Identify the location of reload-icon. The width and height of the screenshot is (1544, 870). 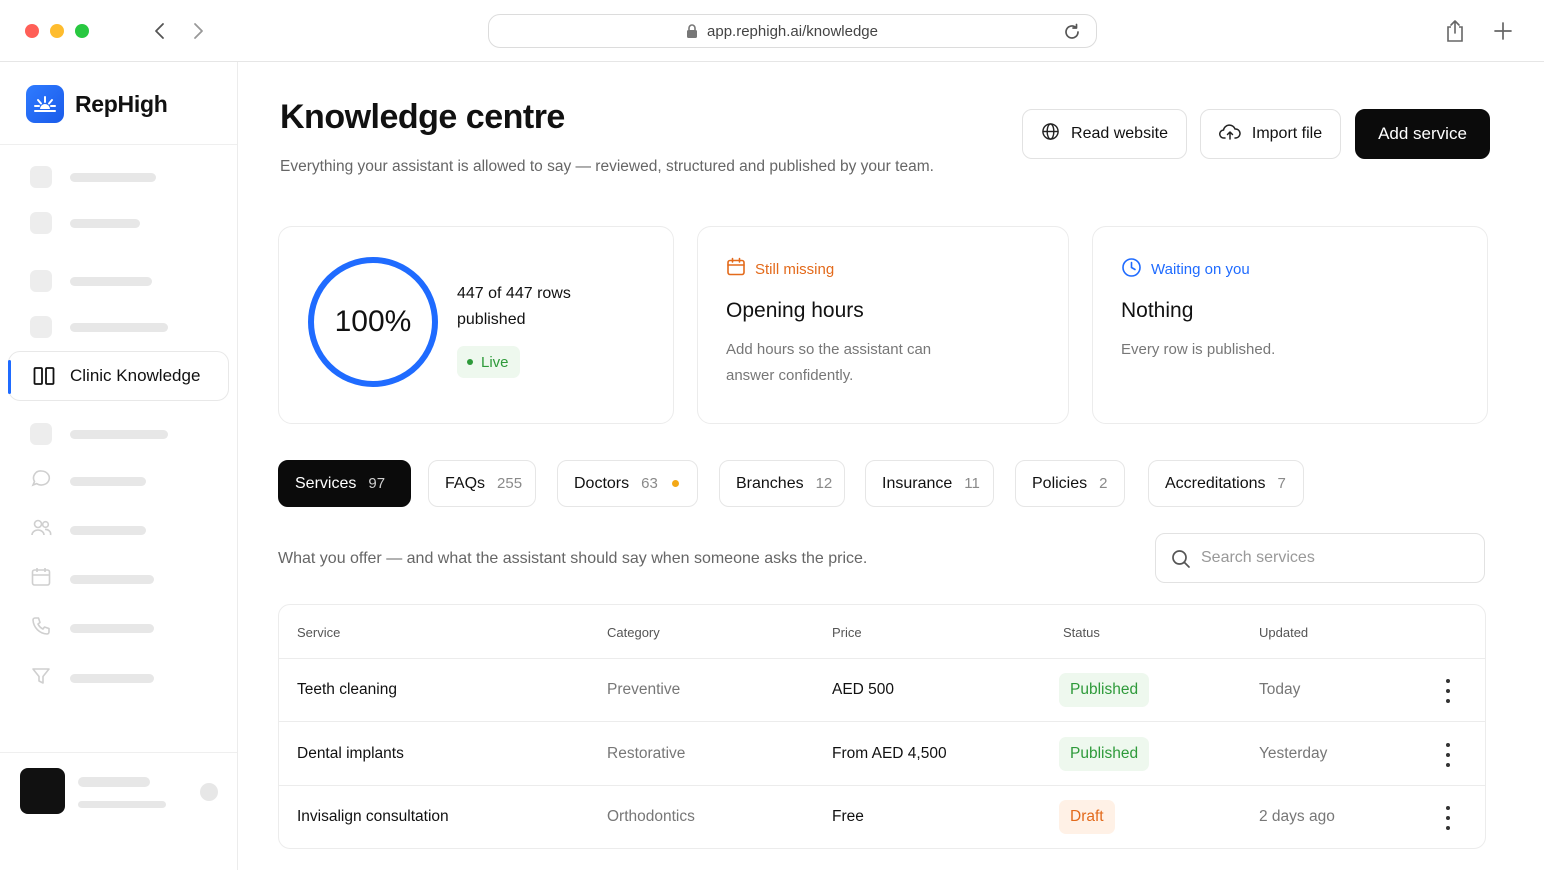
(1072, 34).